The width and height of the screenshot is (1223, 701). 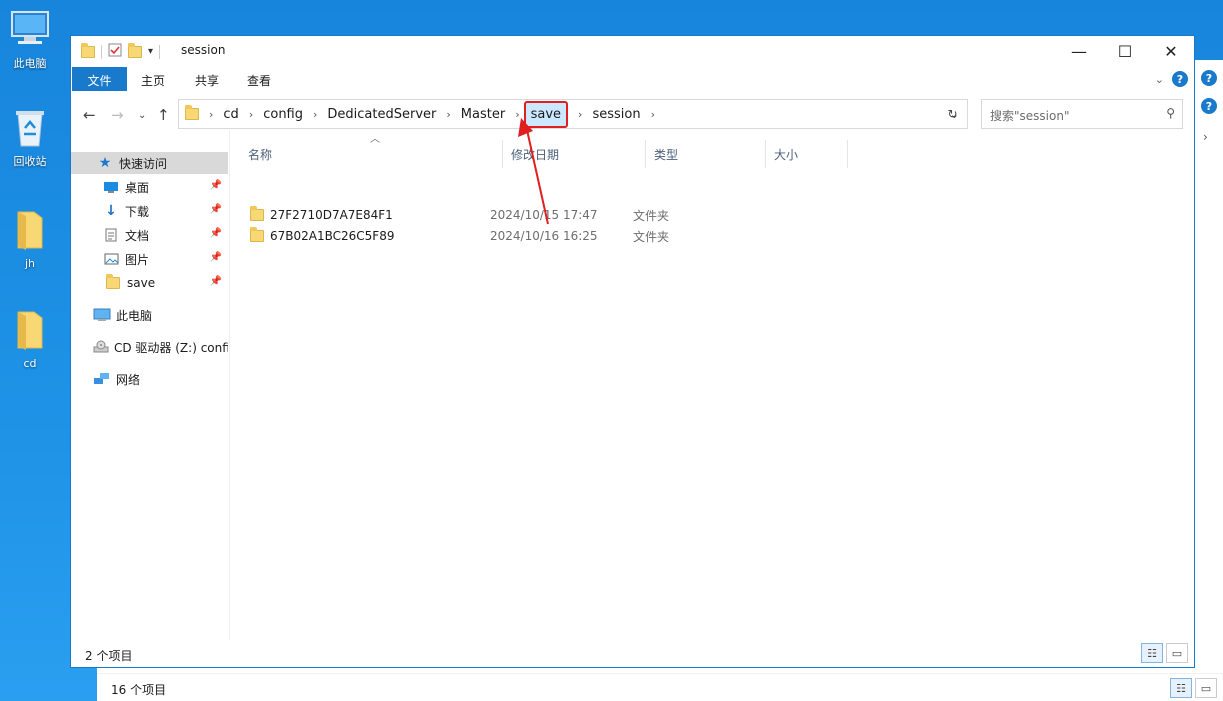 What do you see at coordinates (203, 50) in the screenshot?
I see `window-title: session` at bounding box center [203, 50].